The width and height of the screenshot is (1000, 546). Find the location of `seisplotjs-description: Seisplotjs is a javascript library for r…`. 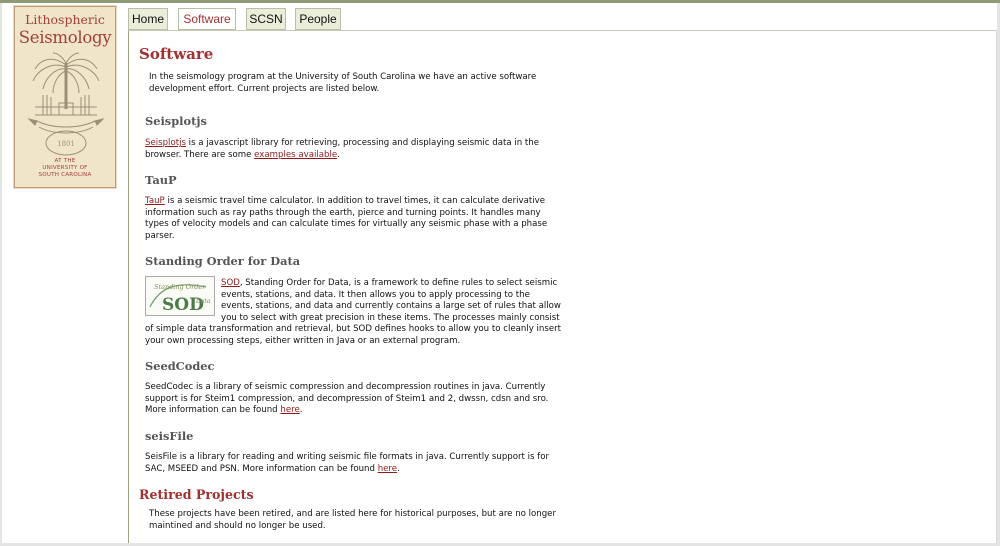

seisplotjs-description: Seisplotjs is a javascript library for r… is located at coordinates (342, 149).